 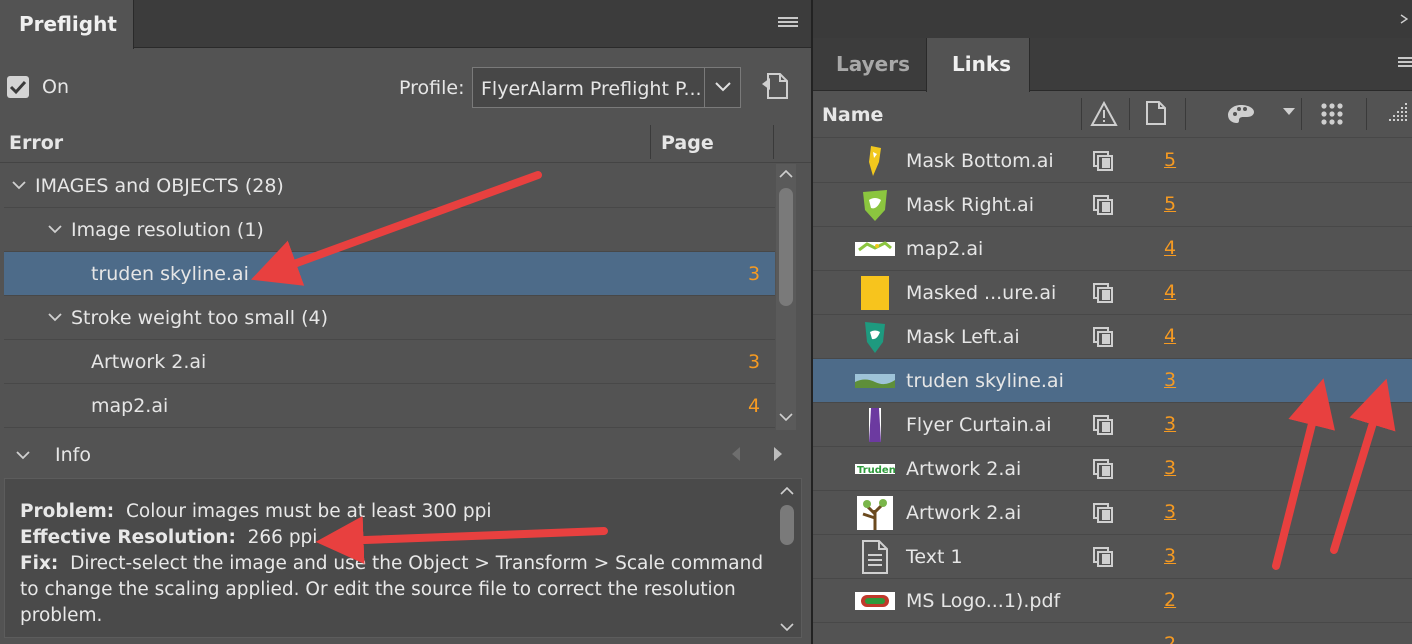 What do you see at coordinates (1332, 114) in the screenshot?
I see `grid-dots-icon` at bounding box center [1332, 114].